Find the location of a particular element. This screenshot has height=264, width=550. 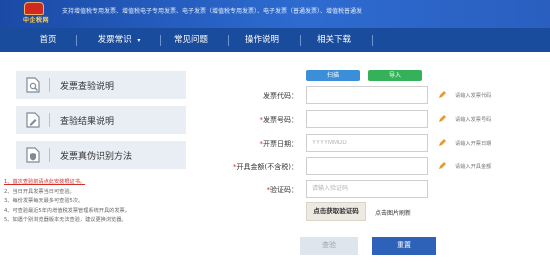

nav-faq: 常见问题 is located at coordinates (191, 40).